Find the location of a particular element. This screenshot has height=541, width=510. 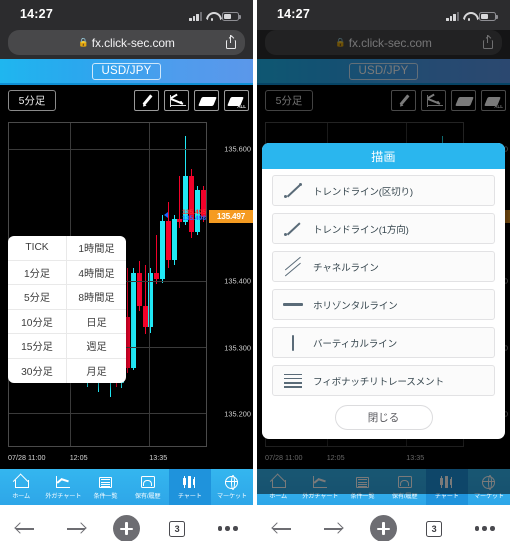

nav-item-conditions-list: 条件一覧 is located at coordinates (105, 487).